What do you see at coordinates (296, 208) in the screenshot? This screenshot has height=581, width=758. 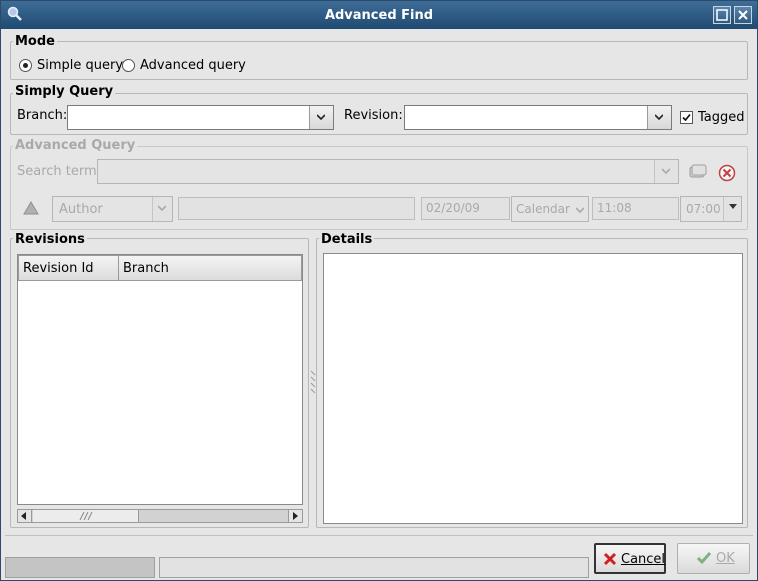 I see `criterion-value-input` at bounding box center [296, 208].